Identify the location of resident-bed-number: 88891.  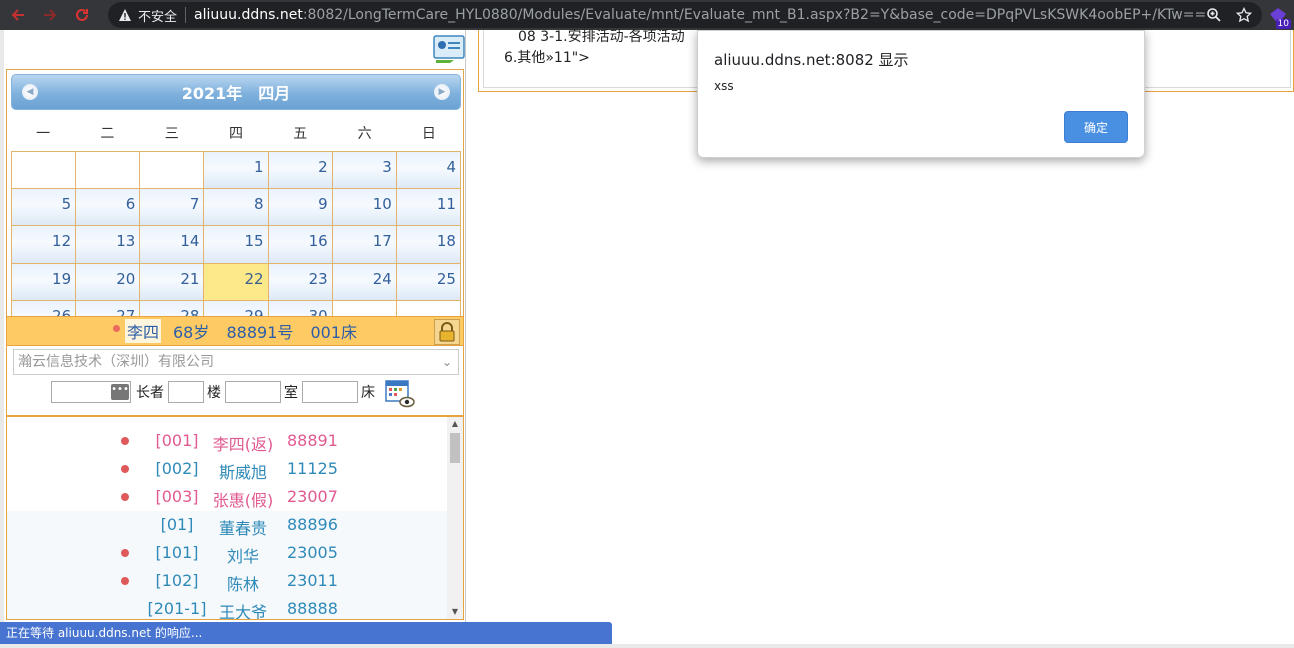
(312, 440).